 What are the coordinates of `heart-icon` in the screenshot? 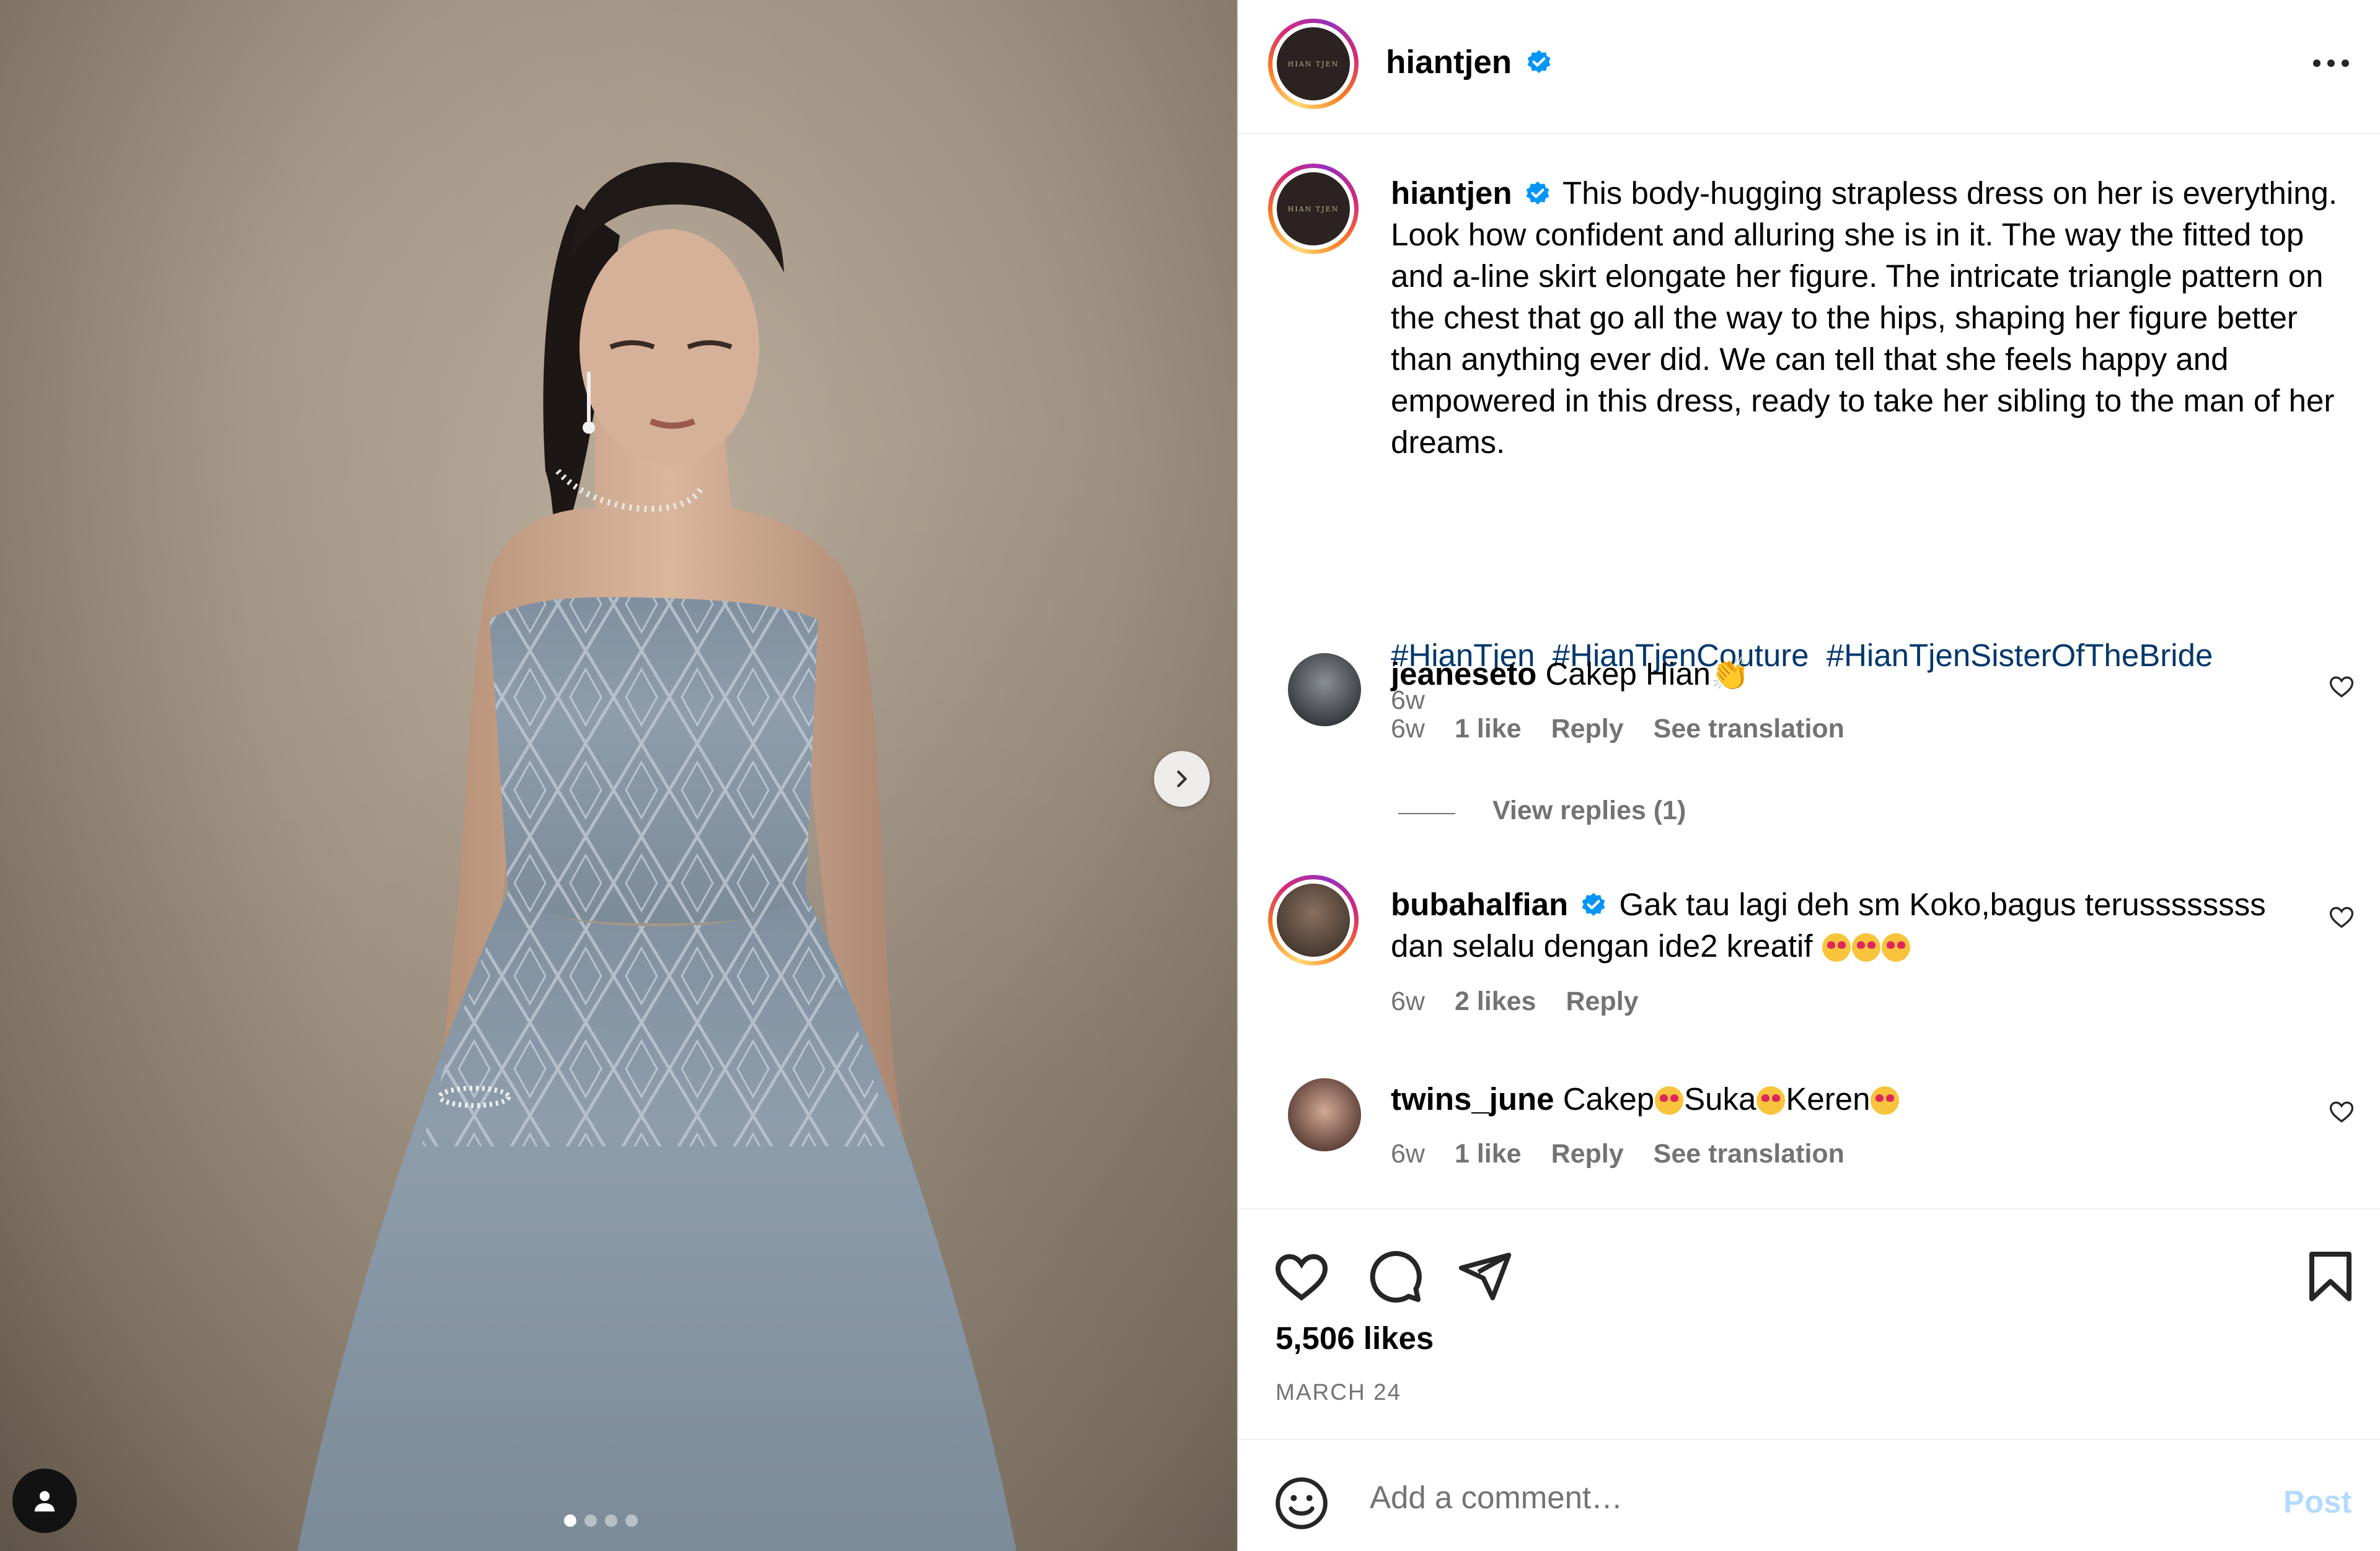 It's located at (1301, 1277).